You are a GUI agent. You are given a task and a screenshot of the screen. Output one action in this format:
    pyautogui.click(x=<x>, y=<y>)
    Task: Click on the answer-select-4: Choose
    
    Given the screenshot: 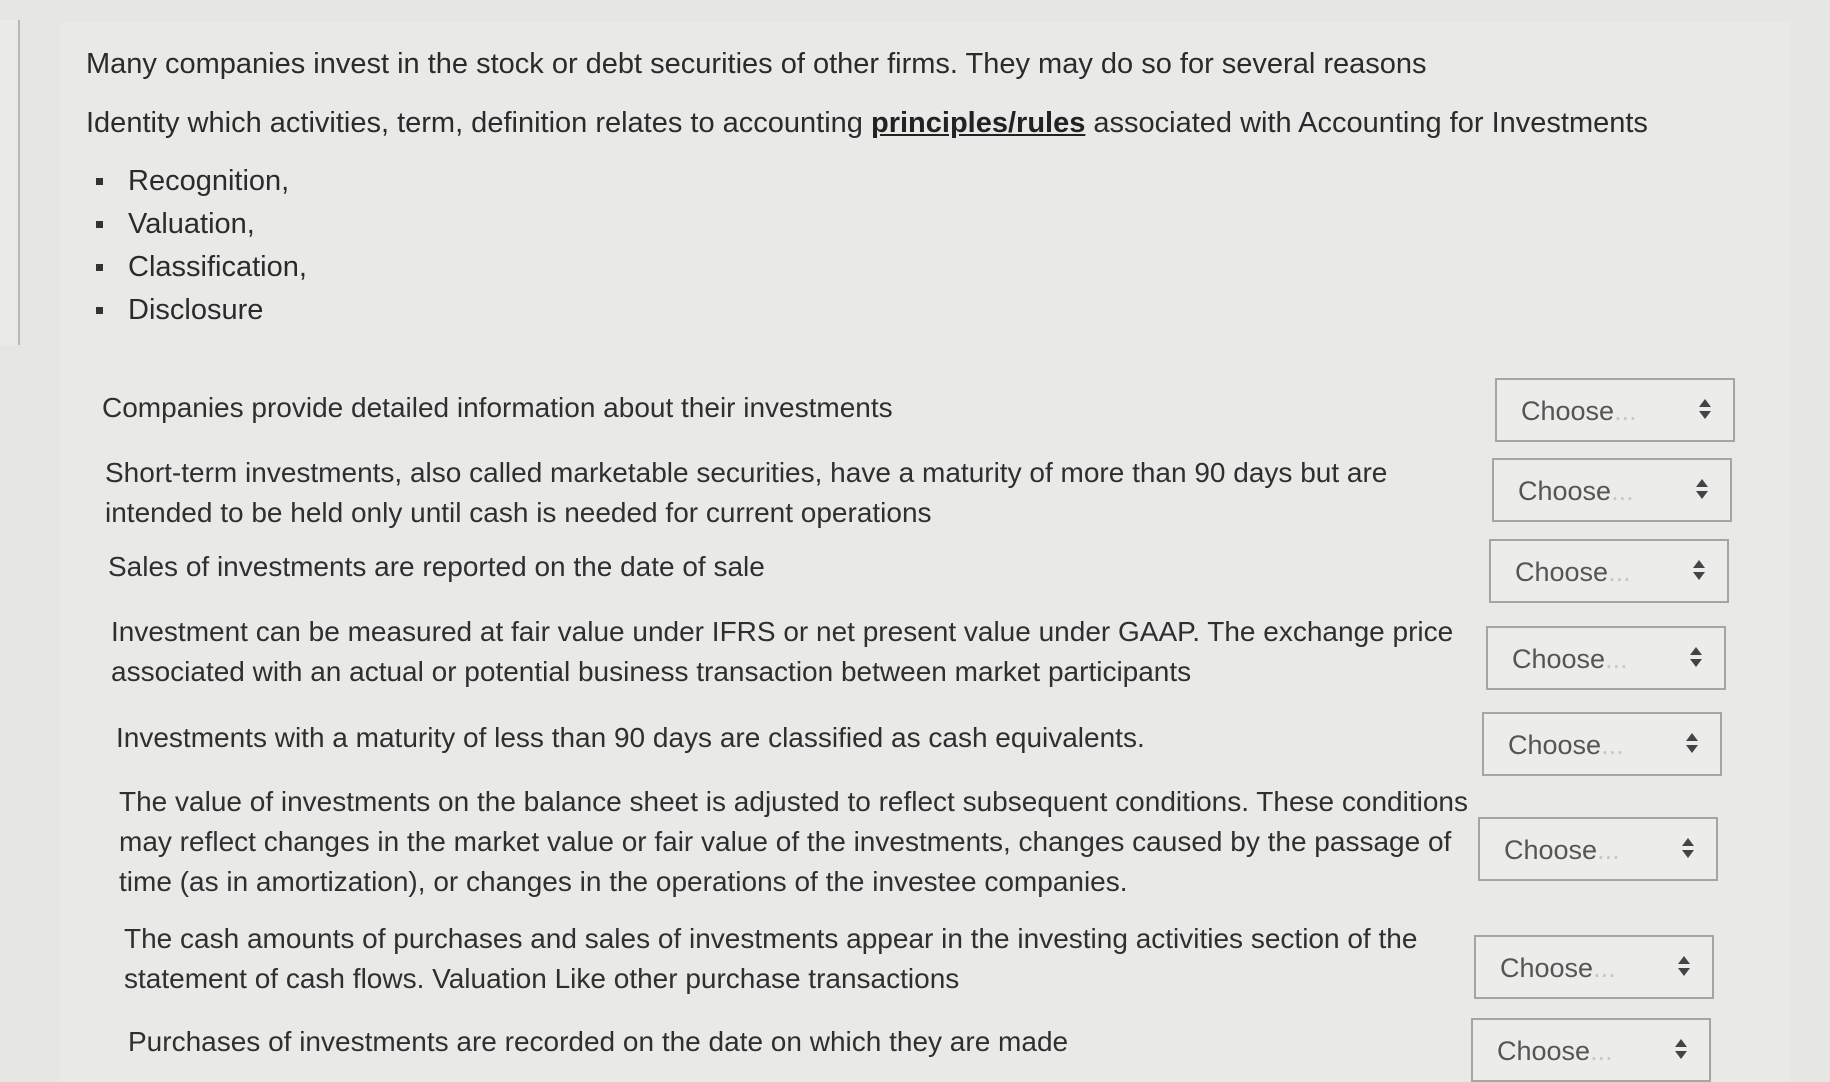 What is the action you would take?
    pyautogui.click(x=1606, y=658)
    